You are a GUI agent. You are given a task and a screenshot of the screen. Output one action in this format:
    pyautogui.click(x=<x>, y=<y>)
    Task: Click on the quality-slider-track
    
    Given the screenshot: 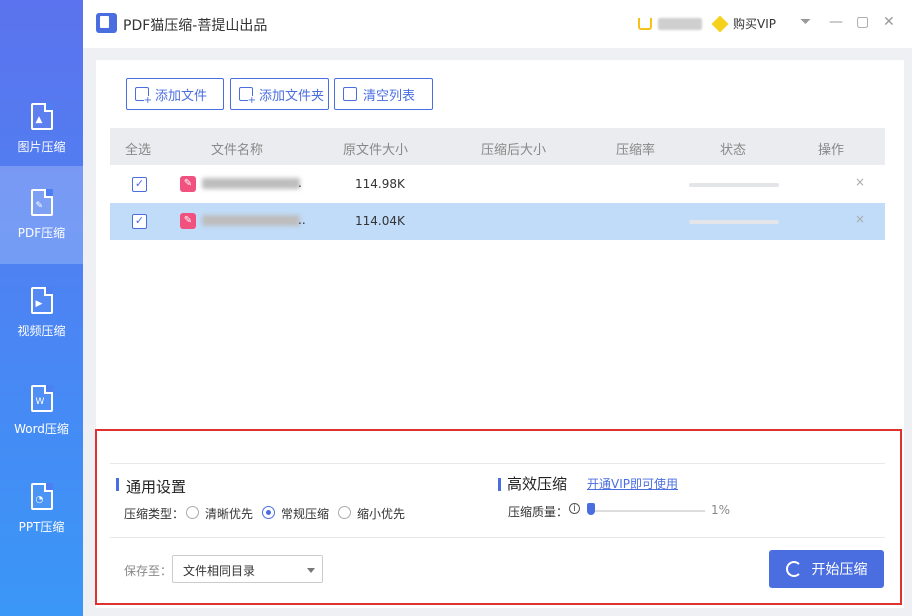 What is the action you would take?
    pyautogui.click(x=647, y=511)
    